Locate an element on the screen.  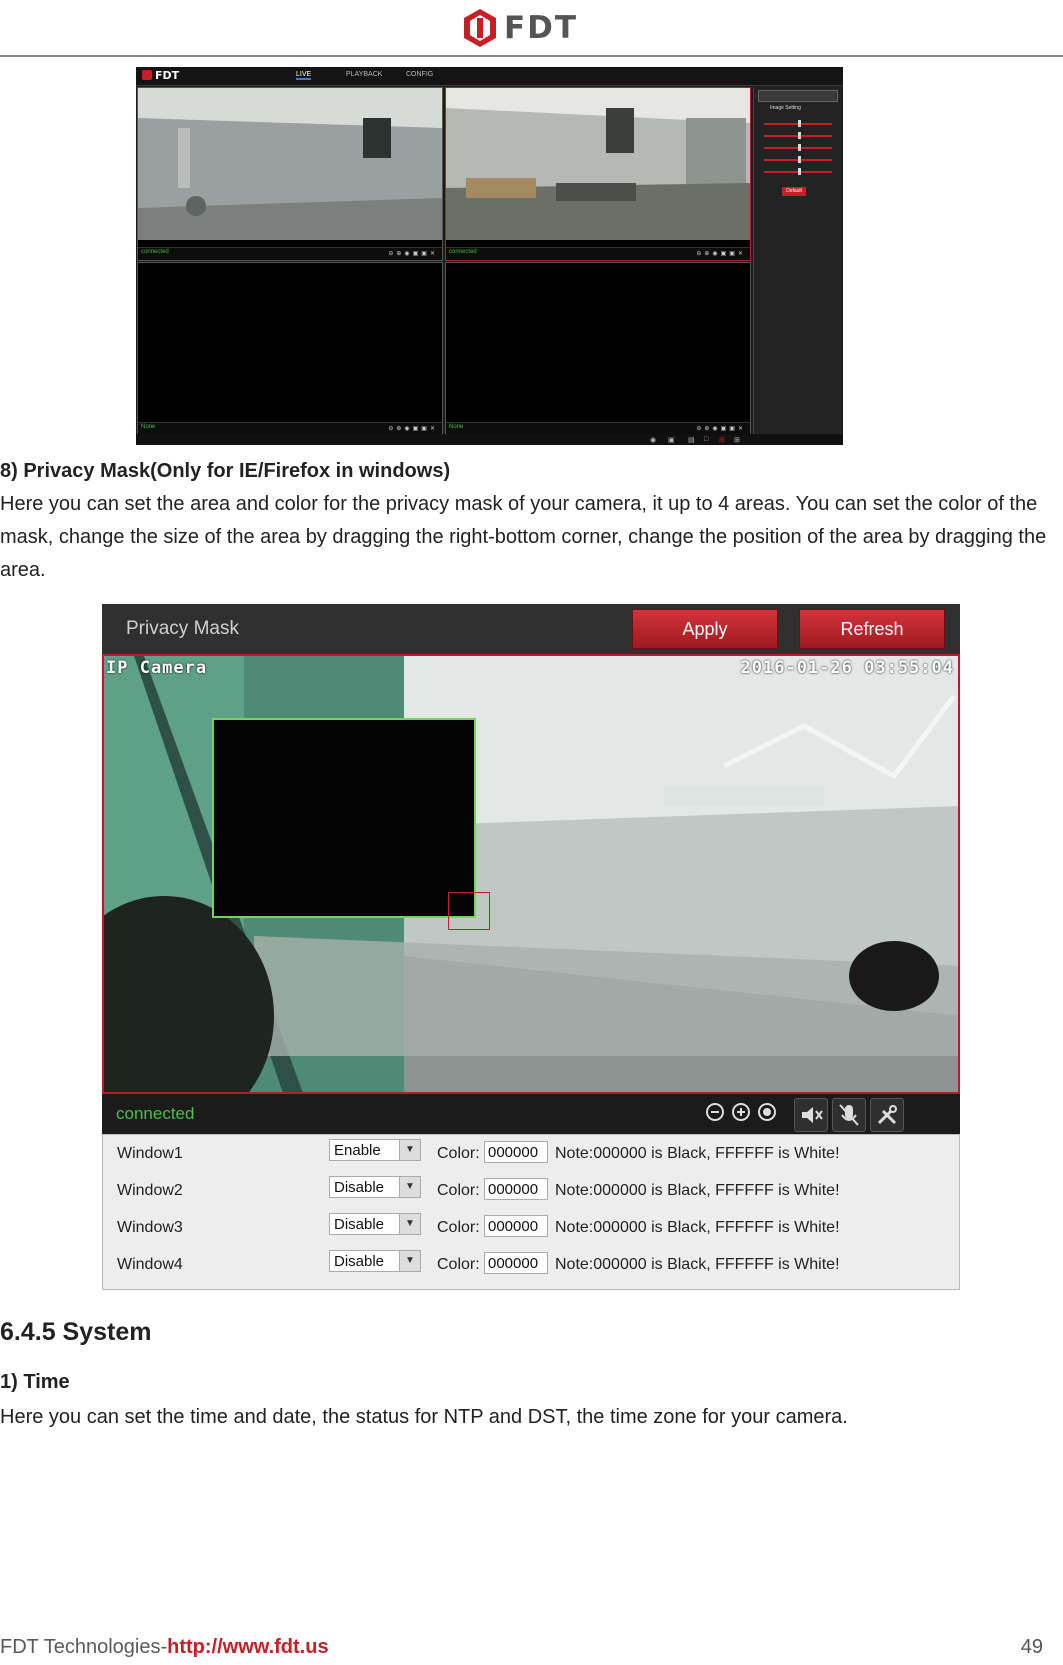
zoom-out-icon is located at coordinates (715, 1112).